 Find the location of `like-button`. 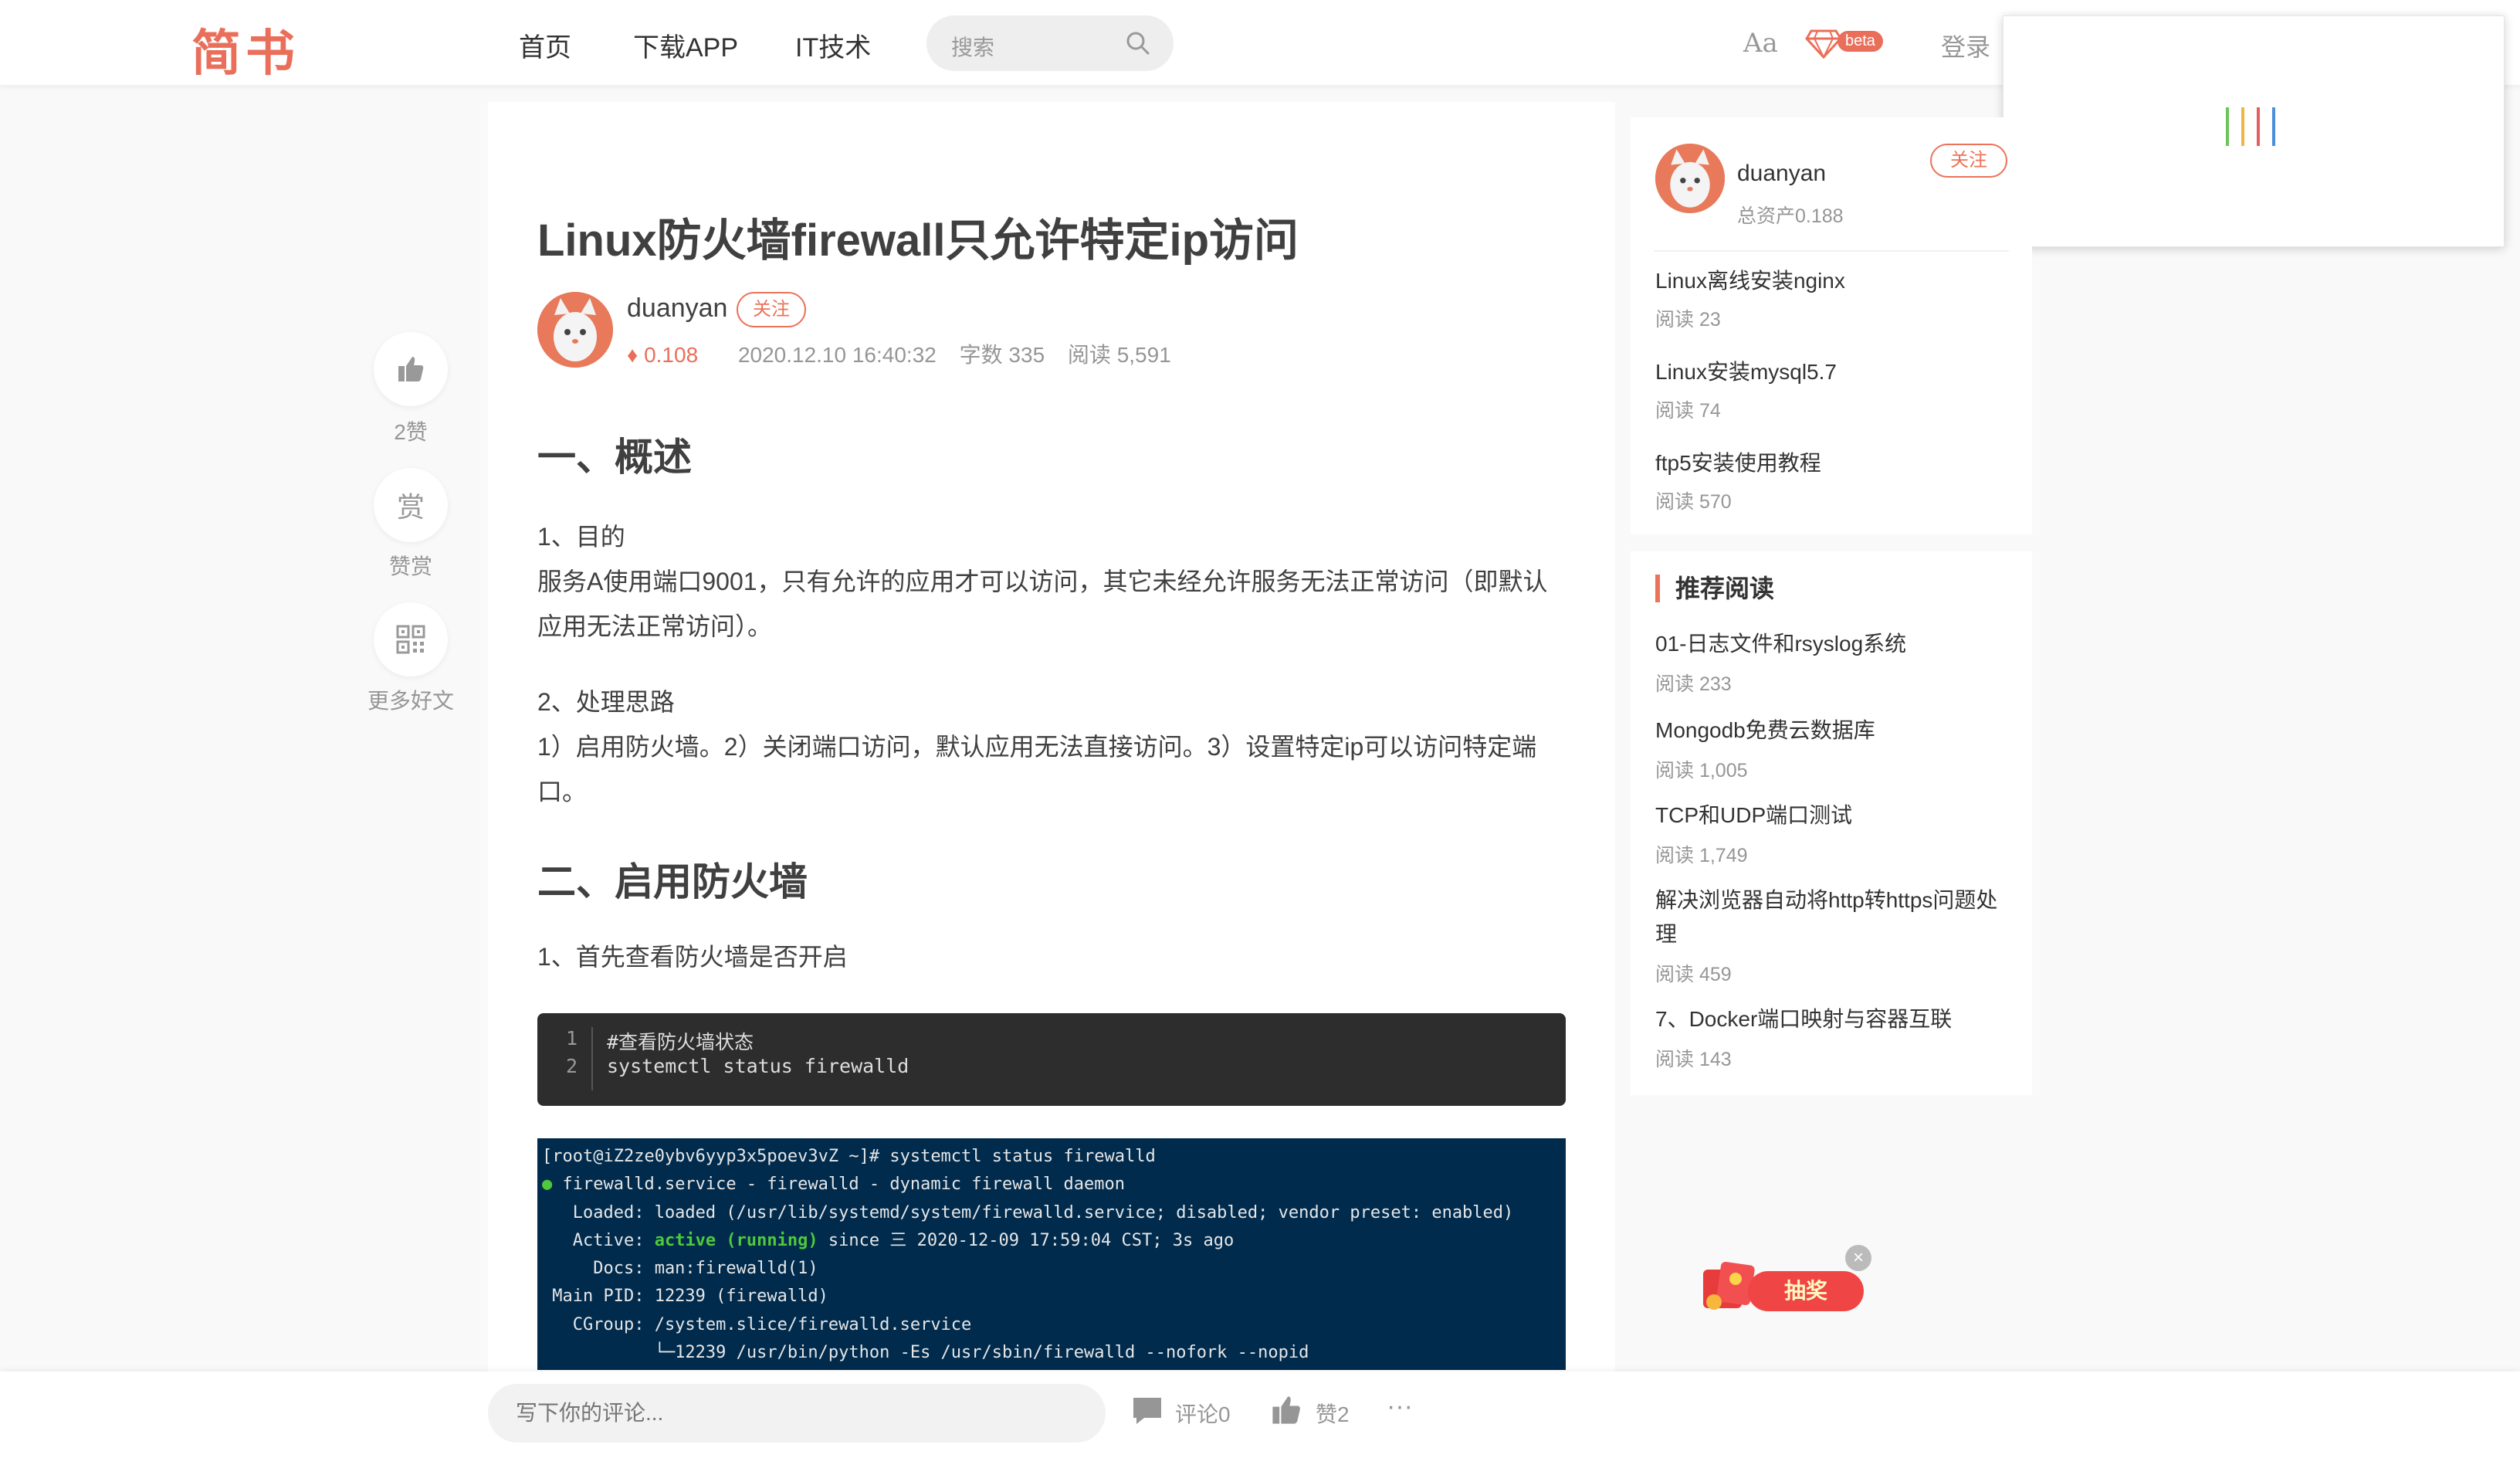

like-button is located at coordinates (411, 369).